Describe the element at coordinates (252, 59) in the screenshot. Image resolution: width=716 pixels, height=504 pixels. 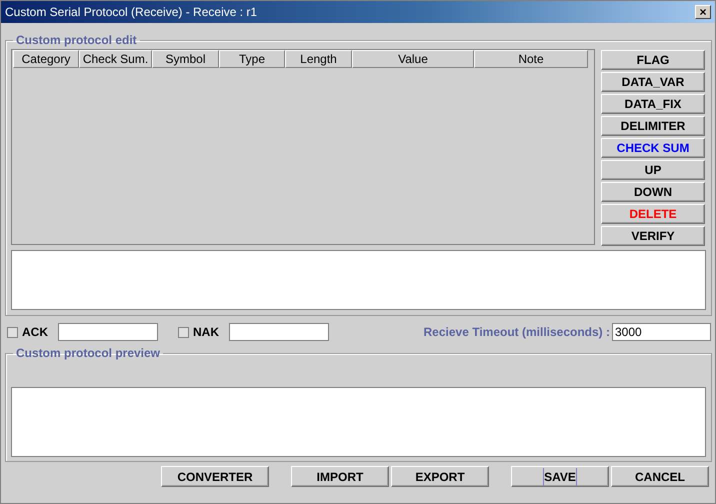
I see `column-header: Type` at that location.